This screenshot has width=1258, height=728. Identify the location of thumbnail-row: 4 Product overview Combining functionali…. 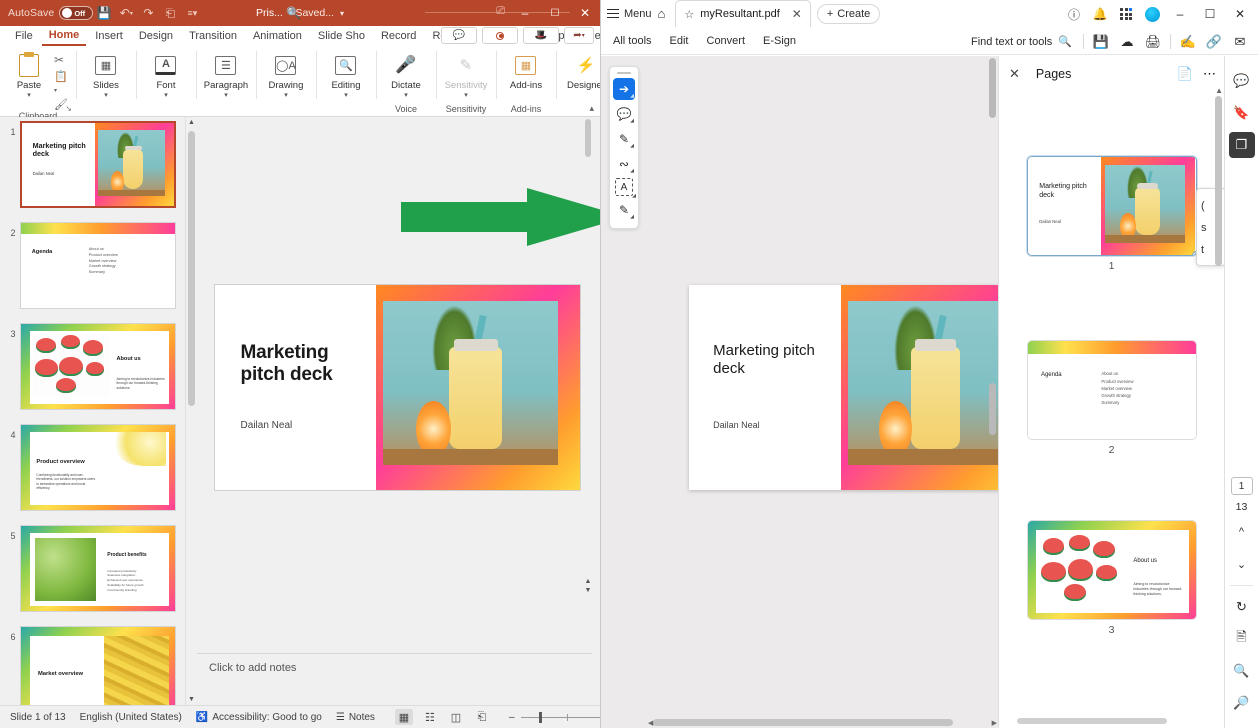
(98, 460).